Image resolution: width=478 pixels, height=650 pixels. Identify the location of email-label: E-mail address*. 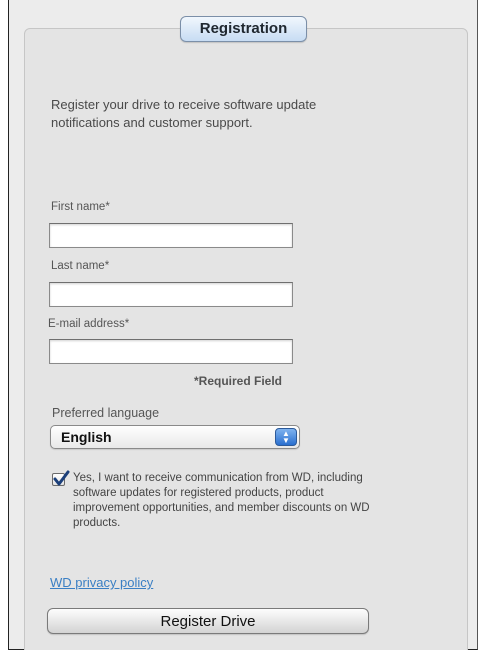
(89, 324).